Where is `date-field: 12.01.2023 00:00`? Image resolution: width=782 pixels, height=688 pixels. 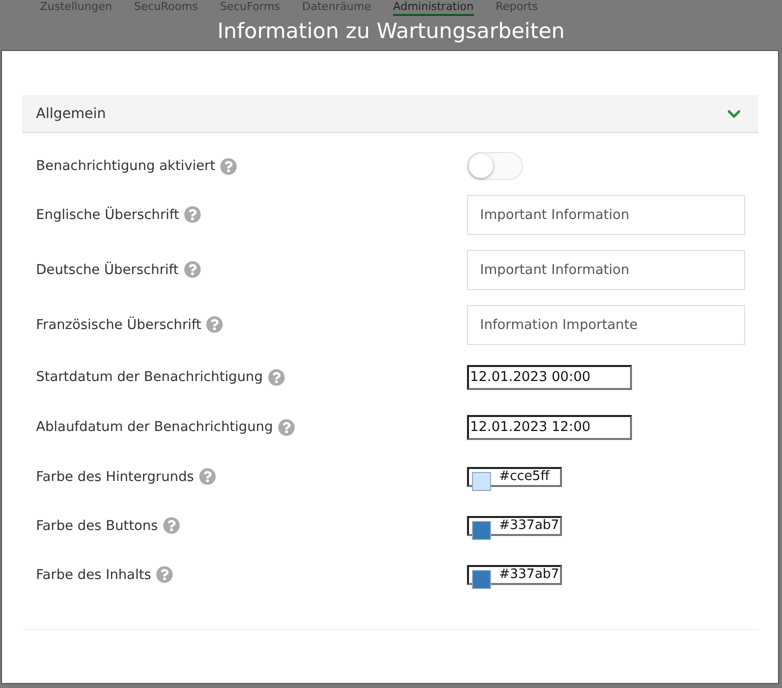 date-field: 12.01.2023 00:00 is located at coordinates (549, 377).